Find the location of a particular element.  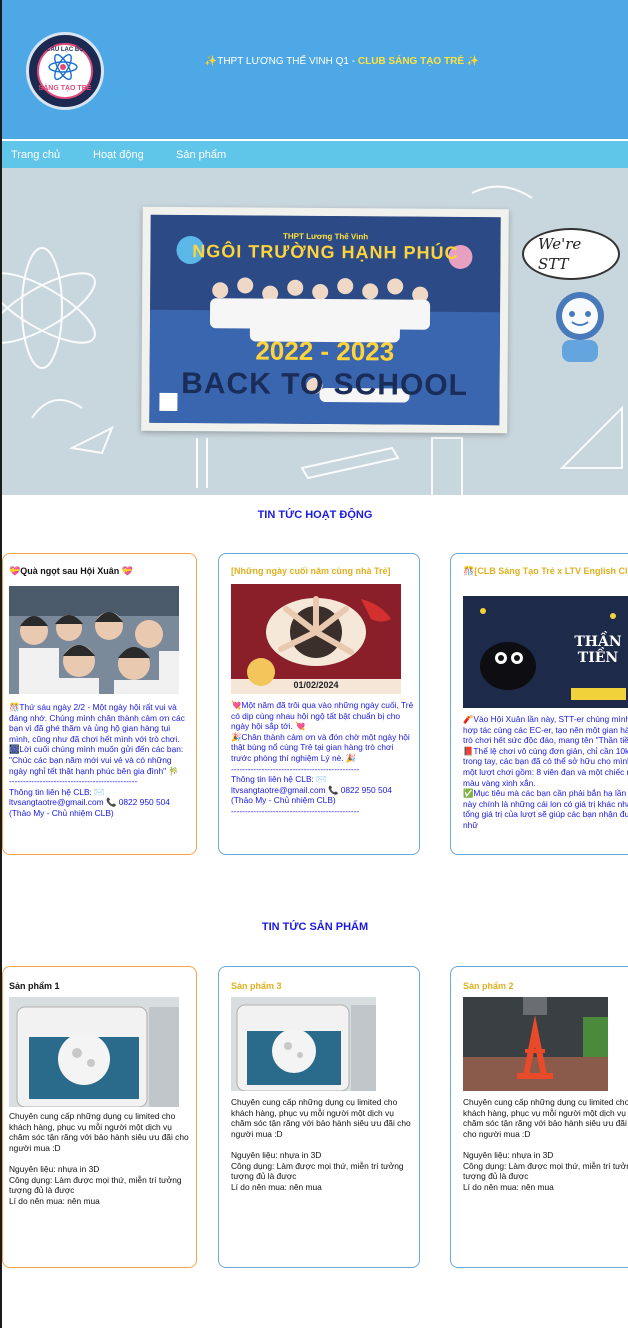

nav-item-activities: Hoạt động is located at coordinates (118, 155).